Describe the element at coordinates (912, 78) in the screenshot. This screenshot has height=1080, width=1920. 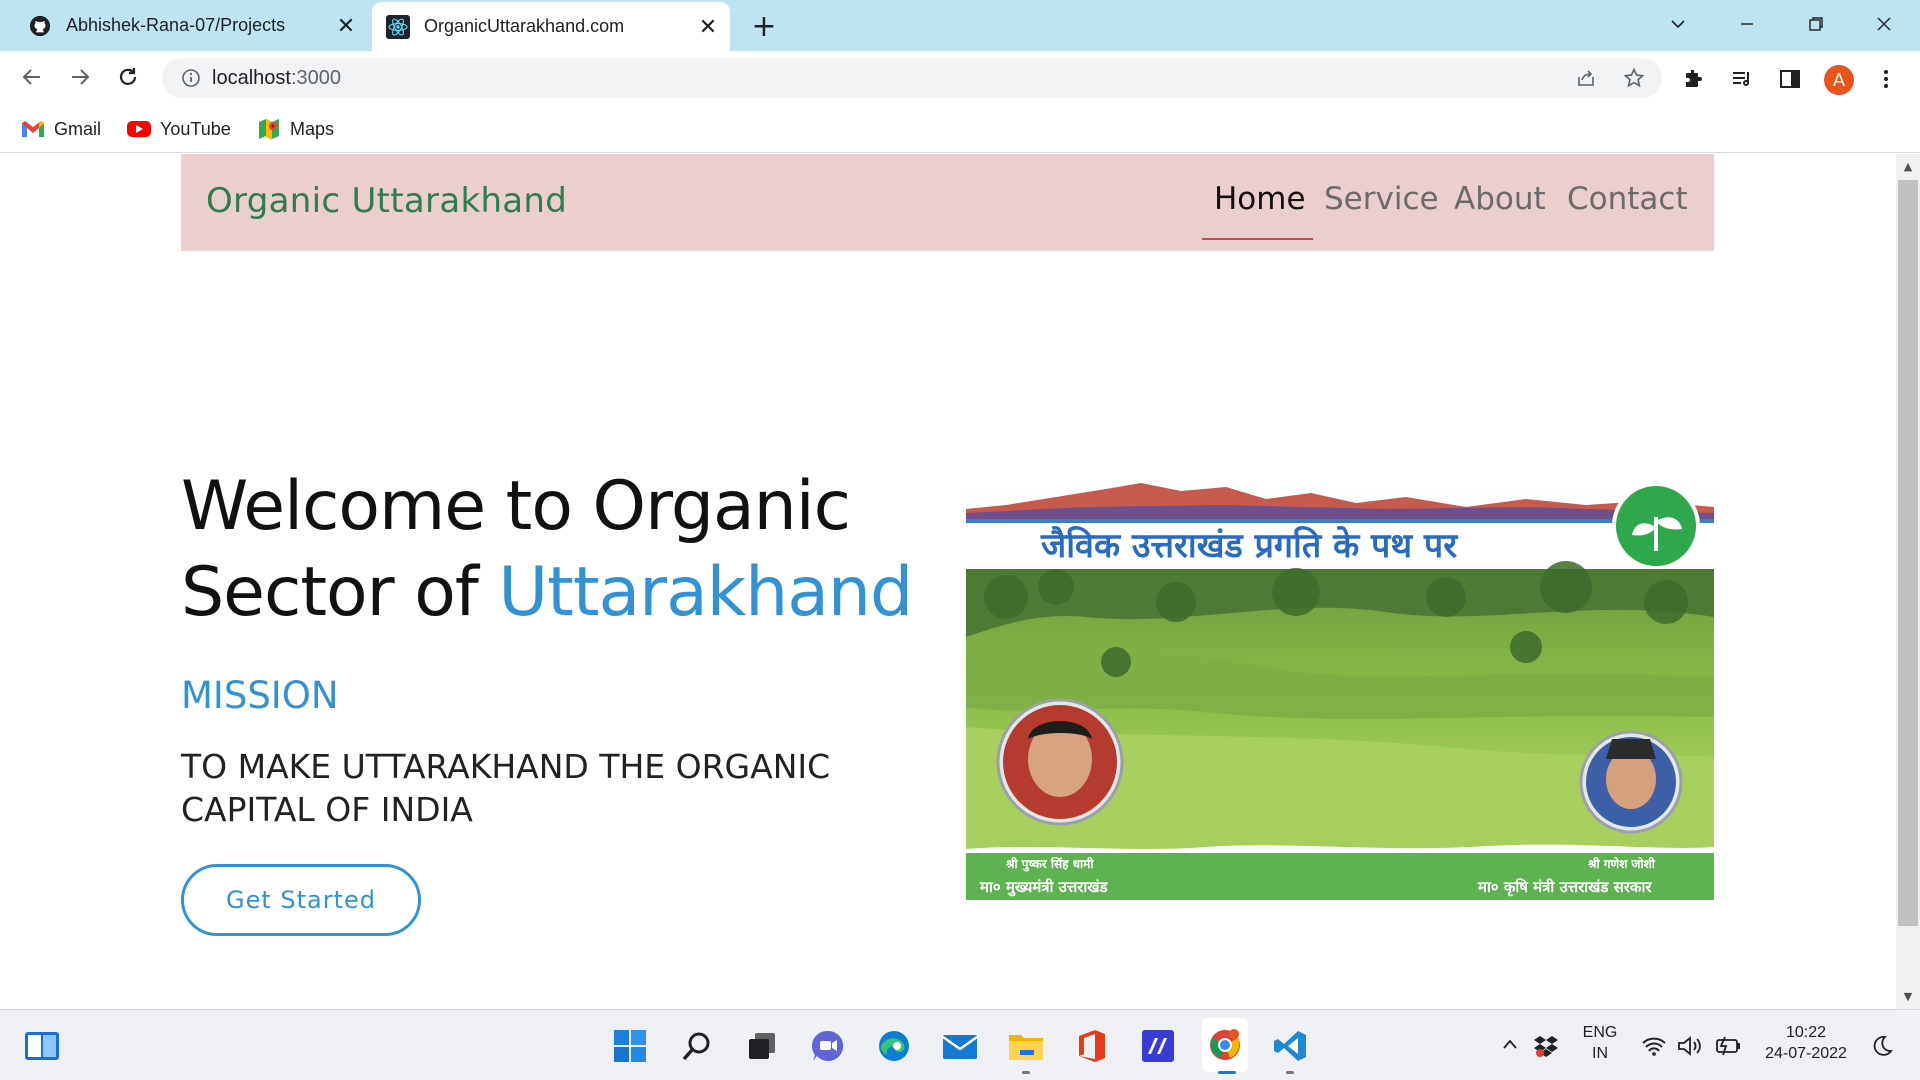
I see `address-bar: localhost:3000` at that location.